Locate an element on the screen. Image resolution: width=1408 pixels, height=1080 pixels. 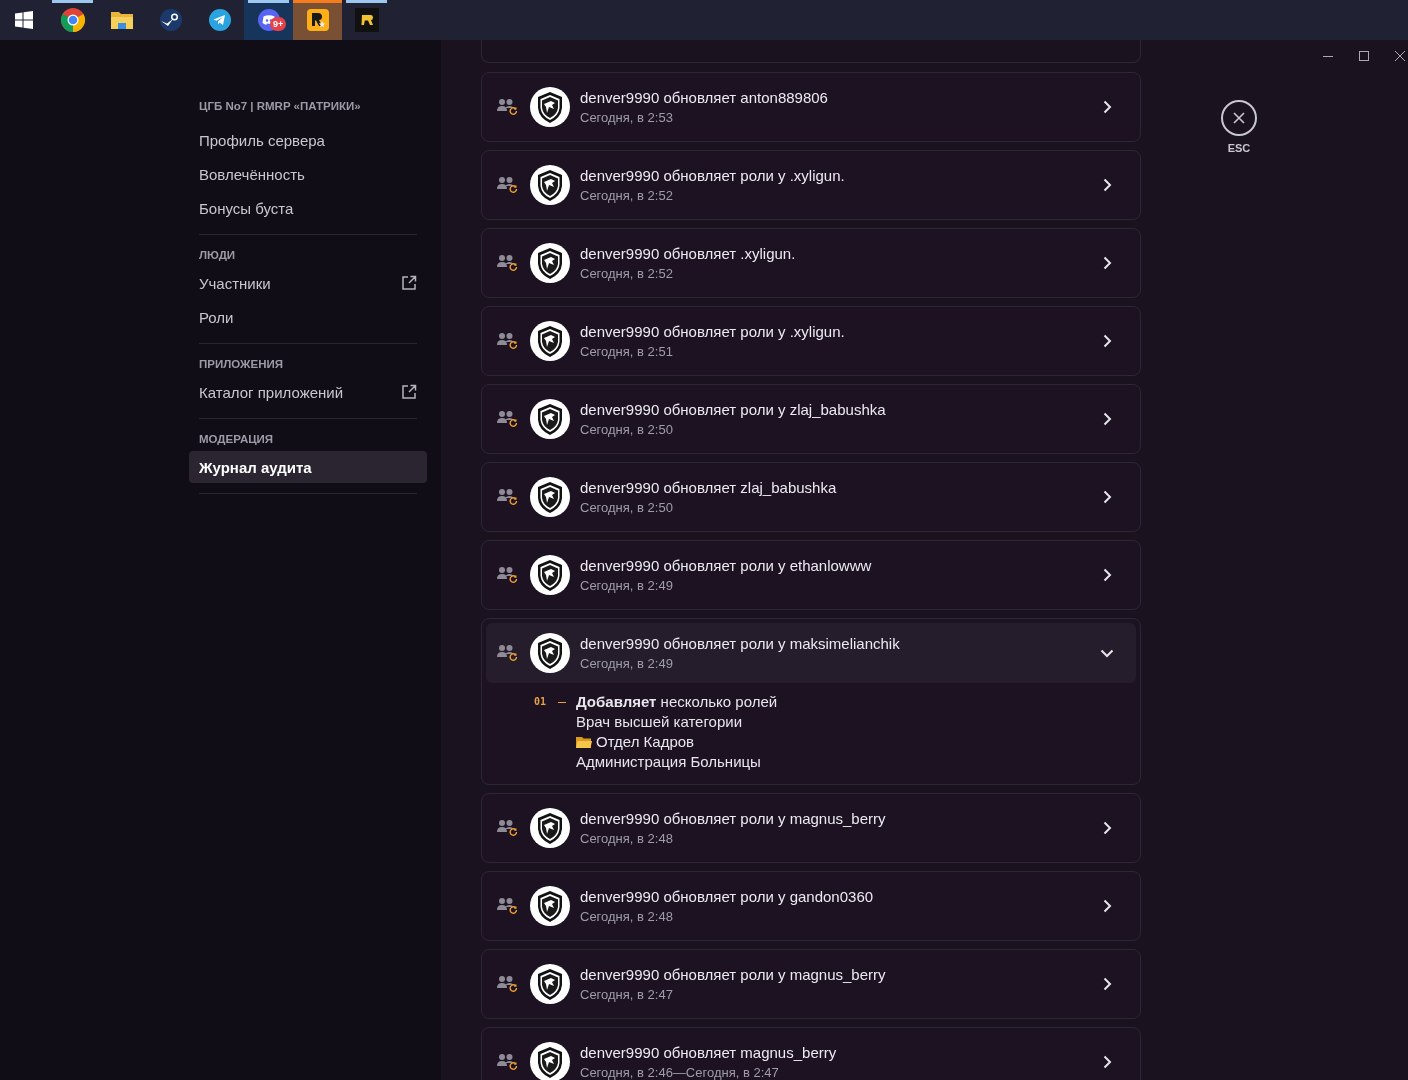
change-text: Добавляет несколько ролей is located at coordinates (677, 702).